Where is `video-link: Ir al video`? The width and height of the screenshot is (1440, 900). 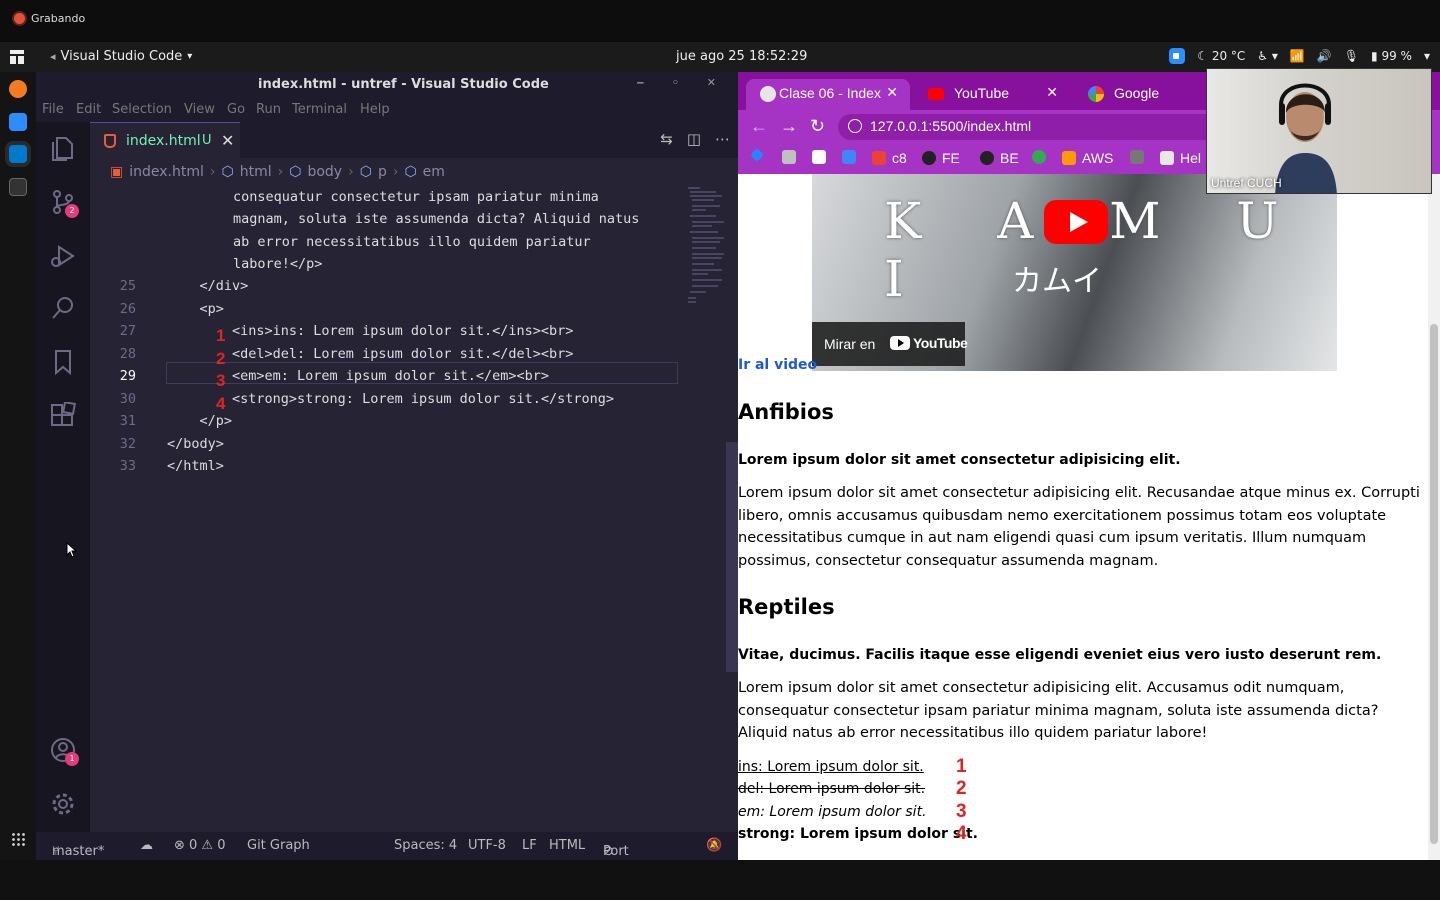
video-link: Ir al video is located at coordinates (777, 365).